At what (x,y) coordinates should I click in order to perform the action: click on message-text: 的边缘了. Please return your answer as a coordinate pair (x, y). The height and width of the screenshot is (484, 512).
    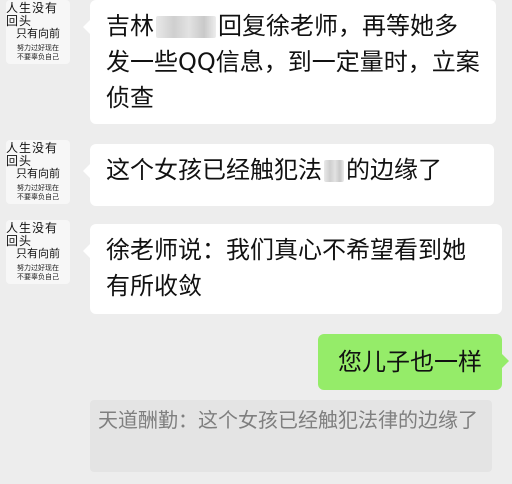
    Looking at the image, I should click on (394, 170).